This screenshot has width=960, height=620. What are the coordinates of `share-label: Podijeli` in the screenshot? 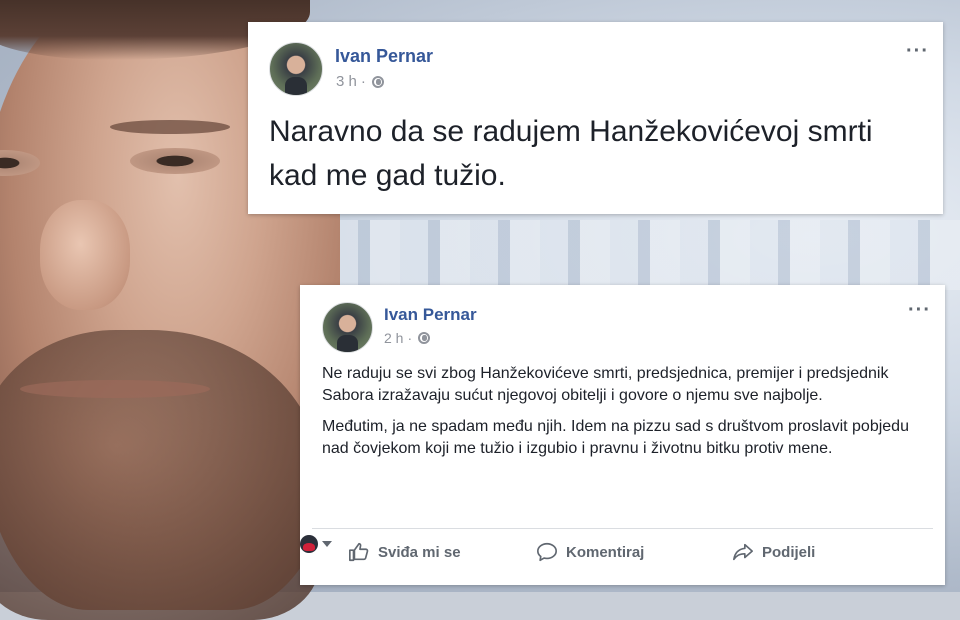 It's located at (789, 552).